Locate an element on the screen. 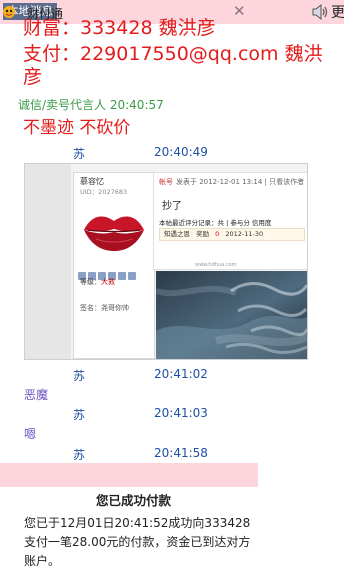  post-content: 抄了 is located at coordinates (172, 206).